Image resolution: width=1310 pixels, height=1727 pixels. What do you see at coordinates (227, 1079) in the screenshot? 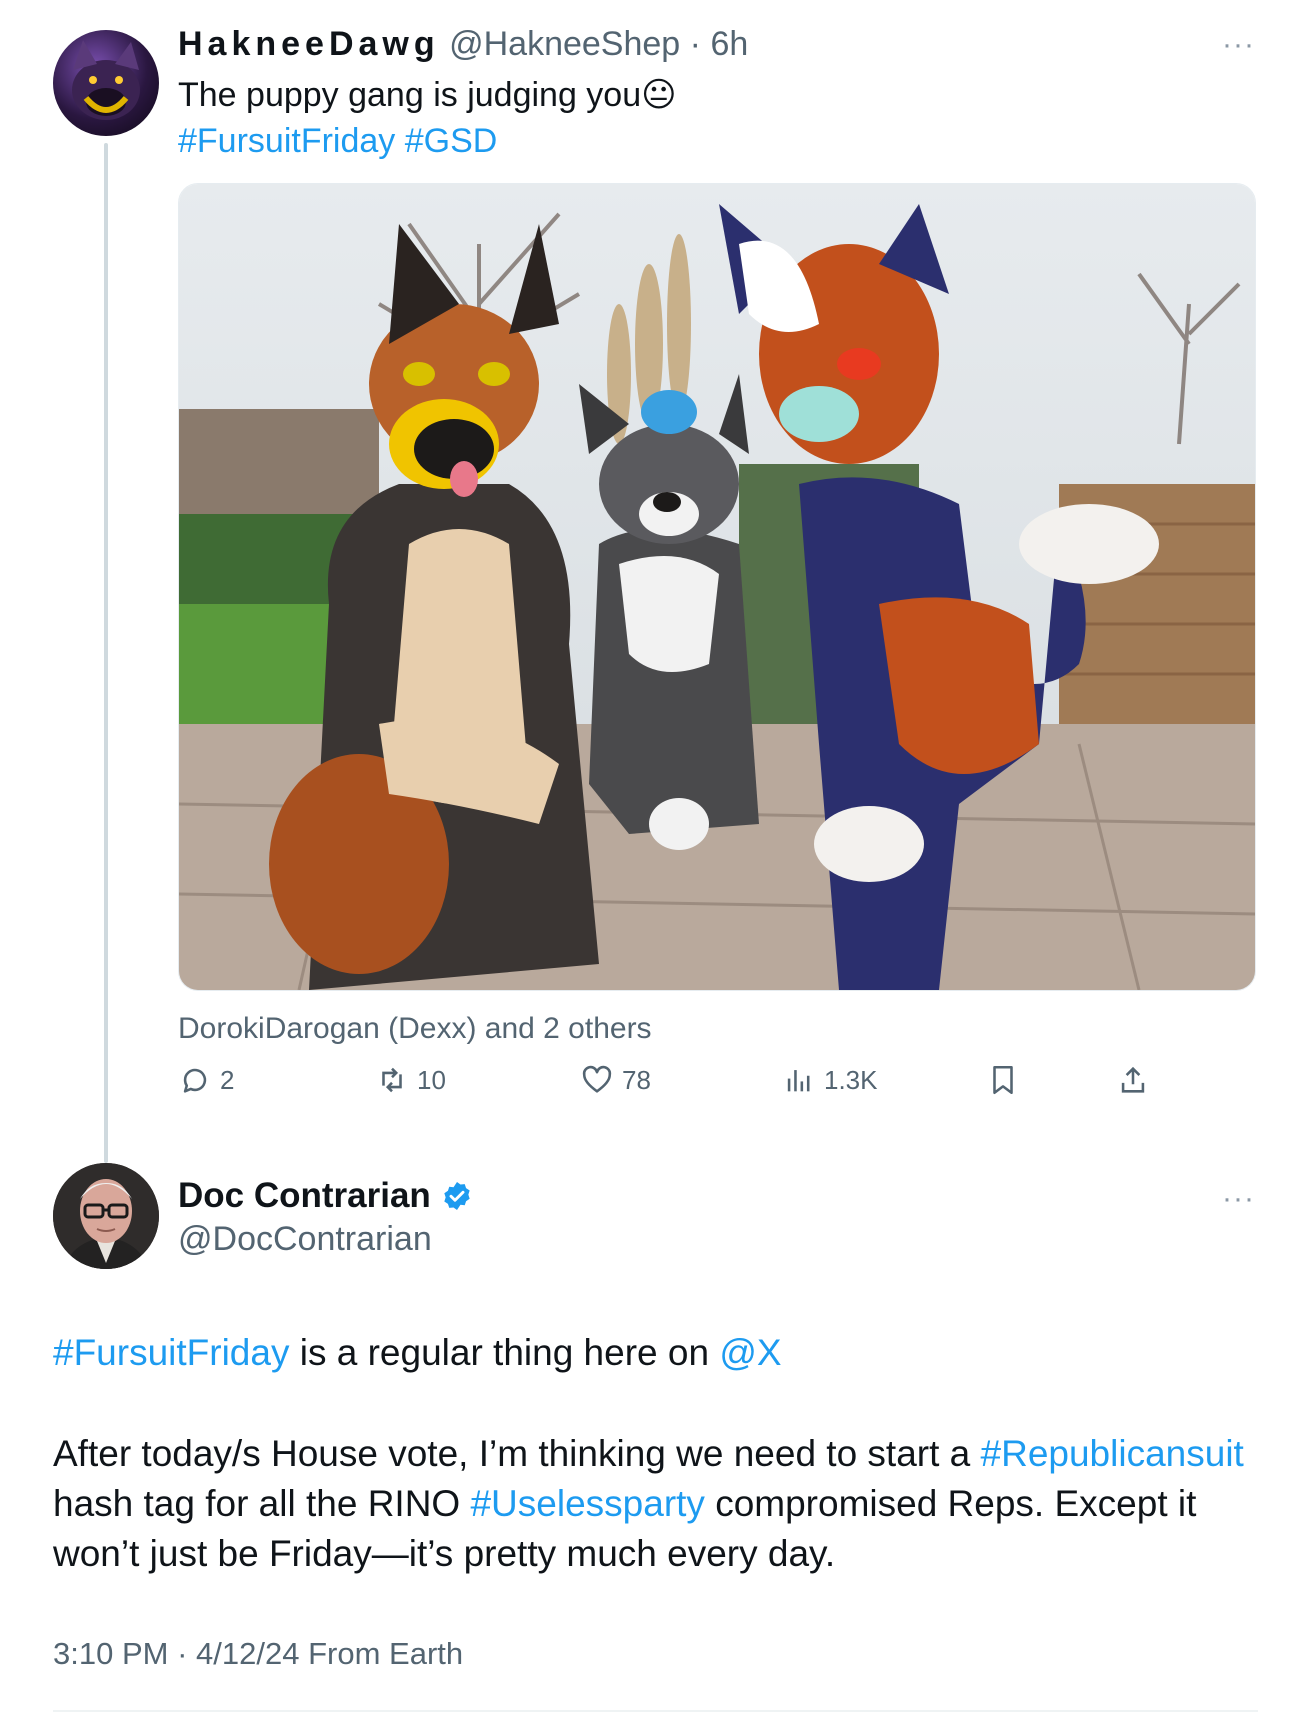
I see `reply-count: 2` at bounding box center [227, 1079].